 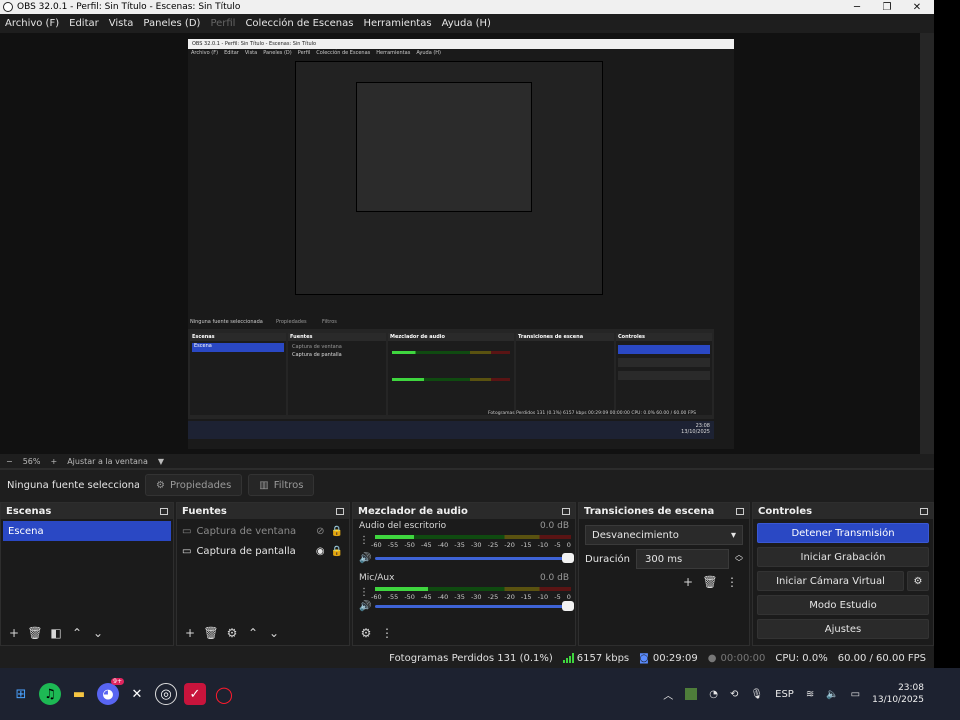 I want to click on chevron-down-icon: ▾, so click(x=733, y=535).